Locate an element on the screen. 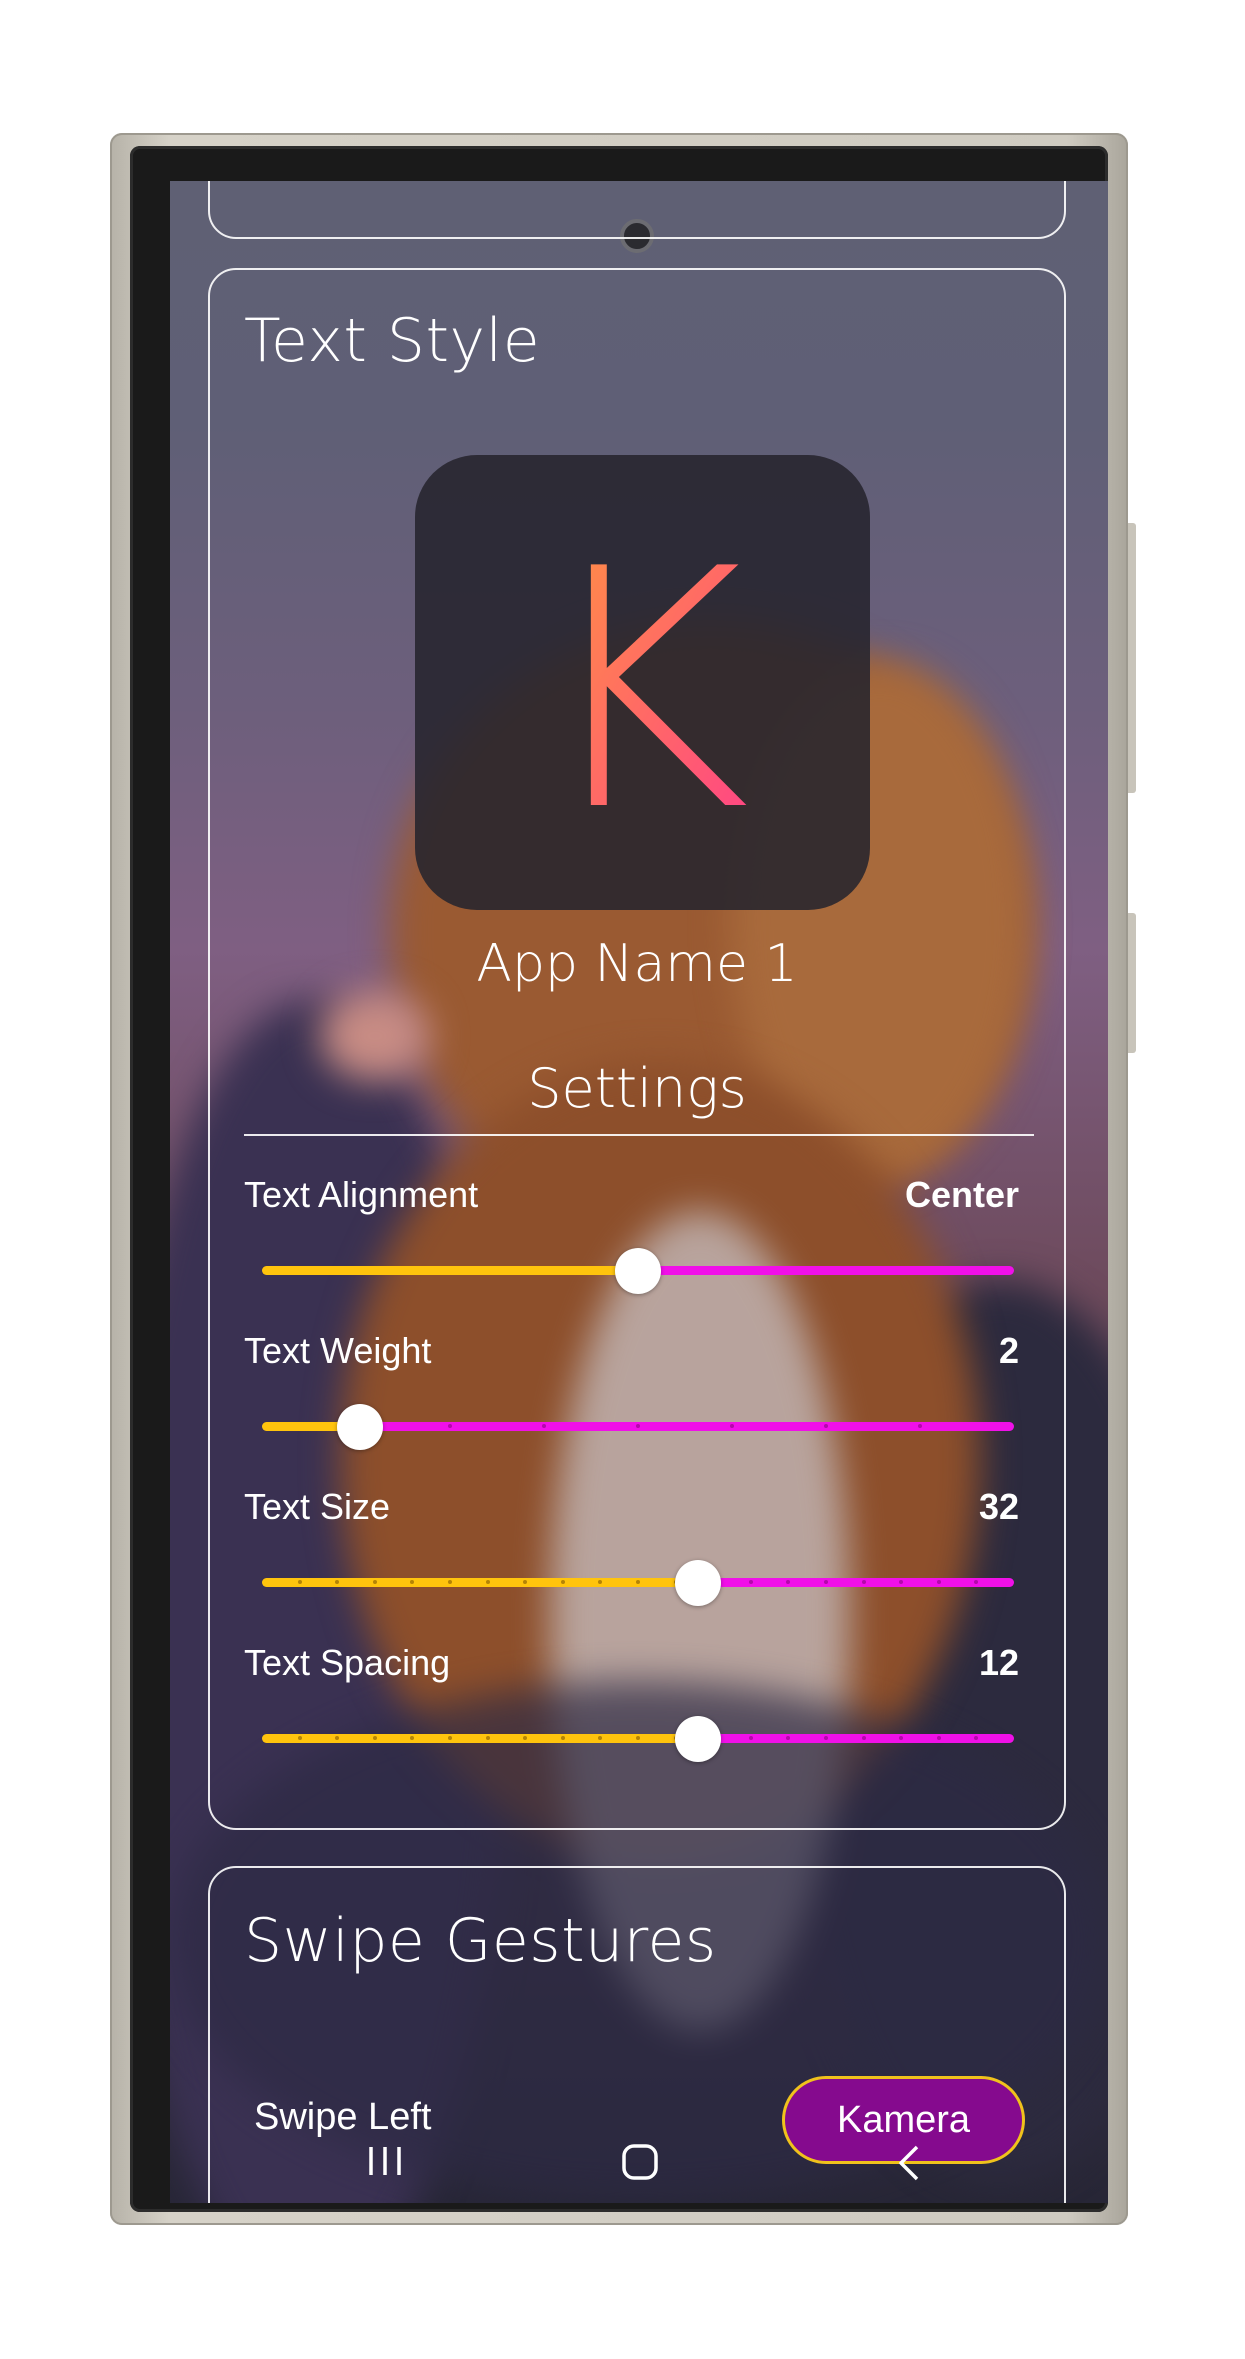  text-spacing-slider is located at coordinates (638, 1739).